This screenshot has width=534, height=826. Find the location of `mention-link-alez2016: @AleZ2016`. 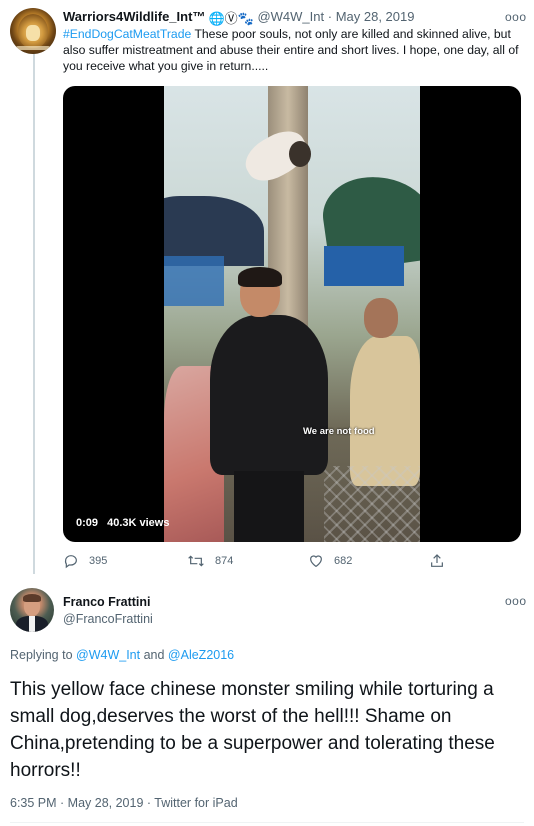

mention-link-alez2016: @AleZ2016 is located at coordinates (201, 655).